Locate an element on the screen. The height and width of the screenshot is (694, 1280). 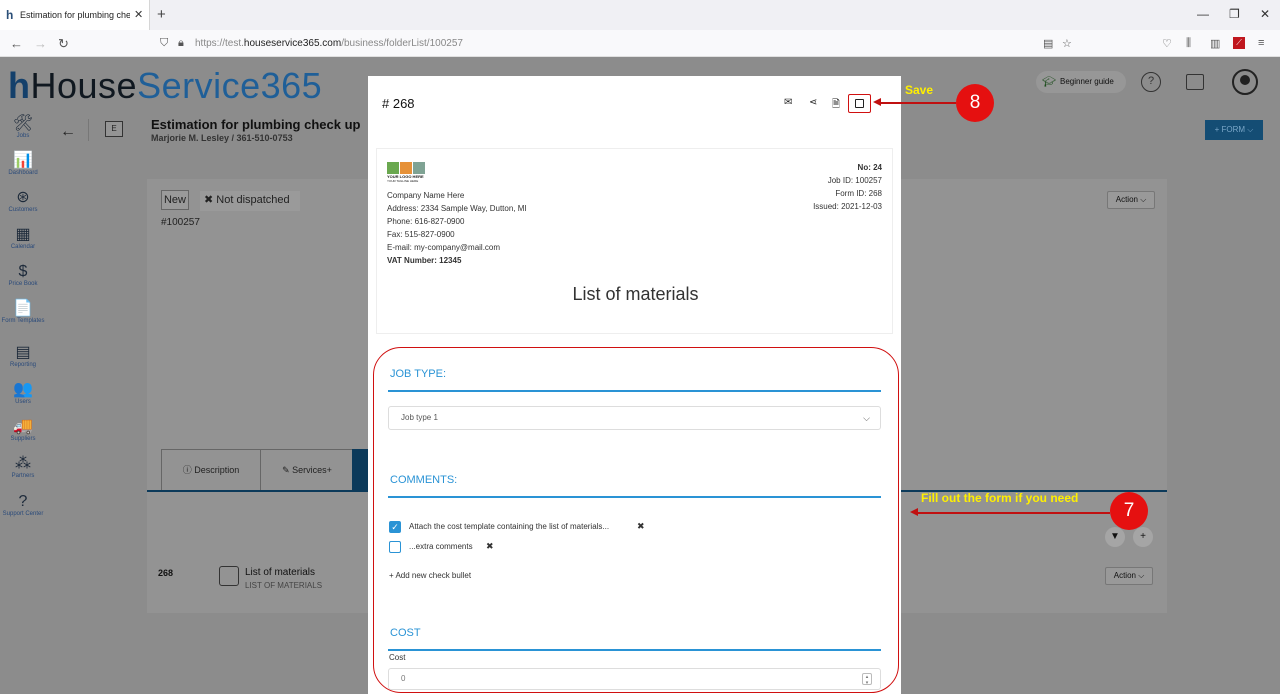
company-phone: Phone: 616-827-0900 is located at coordinates (426, 221).